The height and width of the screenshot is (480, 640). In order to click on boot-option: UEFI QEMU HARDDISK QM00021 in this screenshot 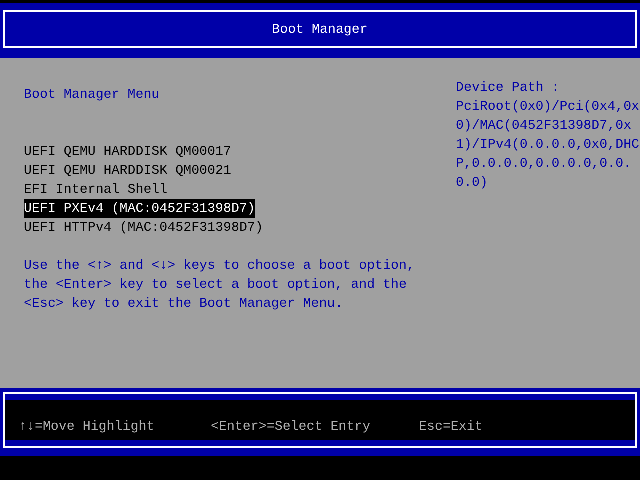, I will do `click(128, 170)`.